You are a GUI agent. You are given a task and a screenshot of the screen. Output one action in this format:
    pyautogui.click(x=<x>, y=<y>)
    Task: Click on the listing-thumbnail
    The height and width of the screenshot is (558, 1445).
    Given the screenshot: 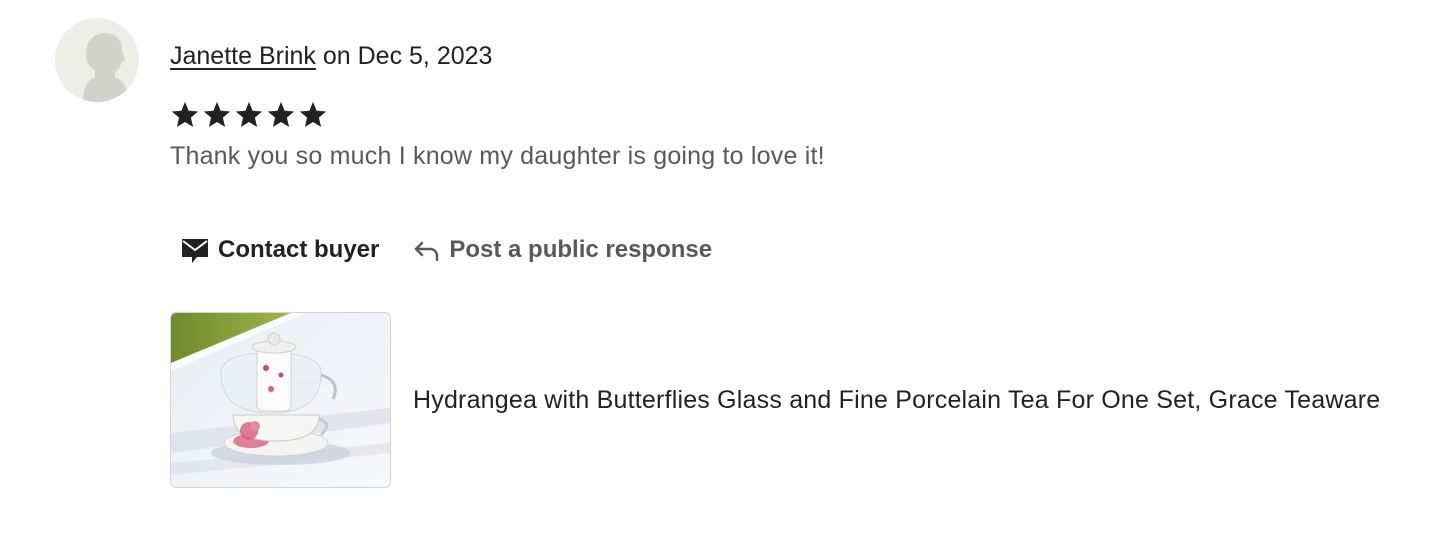 What is the action you would take?
    pyautogui.click(x=280, y=400)
    